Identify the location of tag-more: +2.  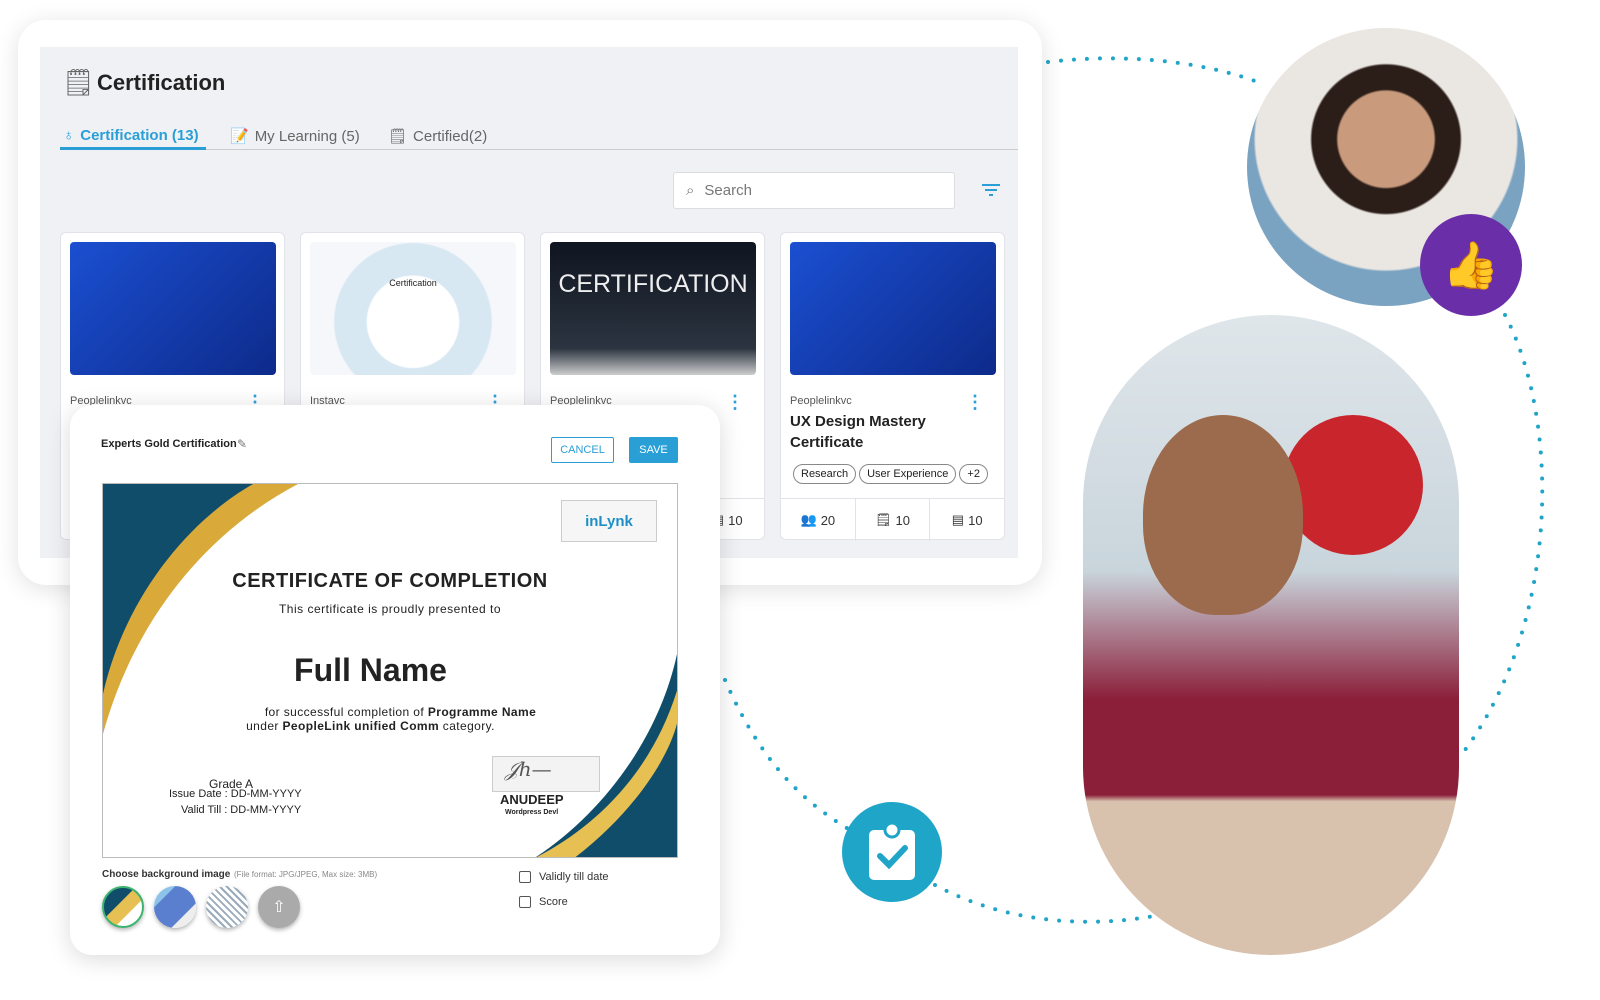
(973, 474).